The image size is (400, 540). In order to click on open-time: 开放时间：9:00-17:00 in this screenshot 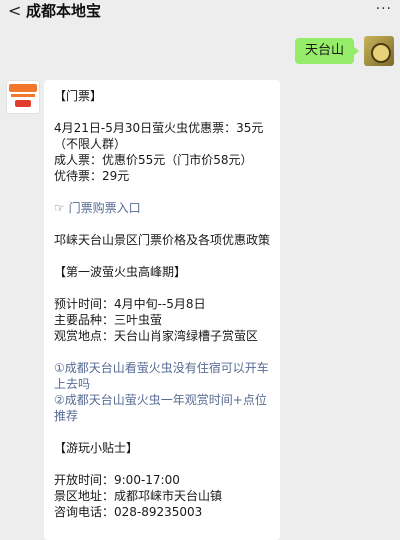, I will do `click(117, 480)`.